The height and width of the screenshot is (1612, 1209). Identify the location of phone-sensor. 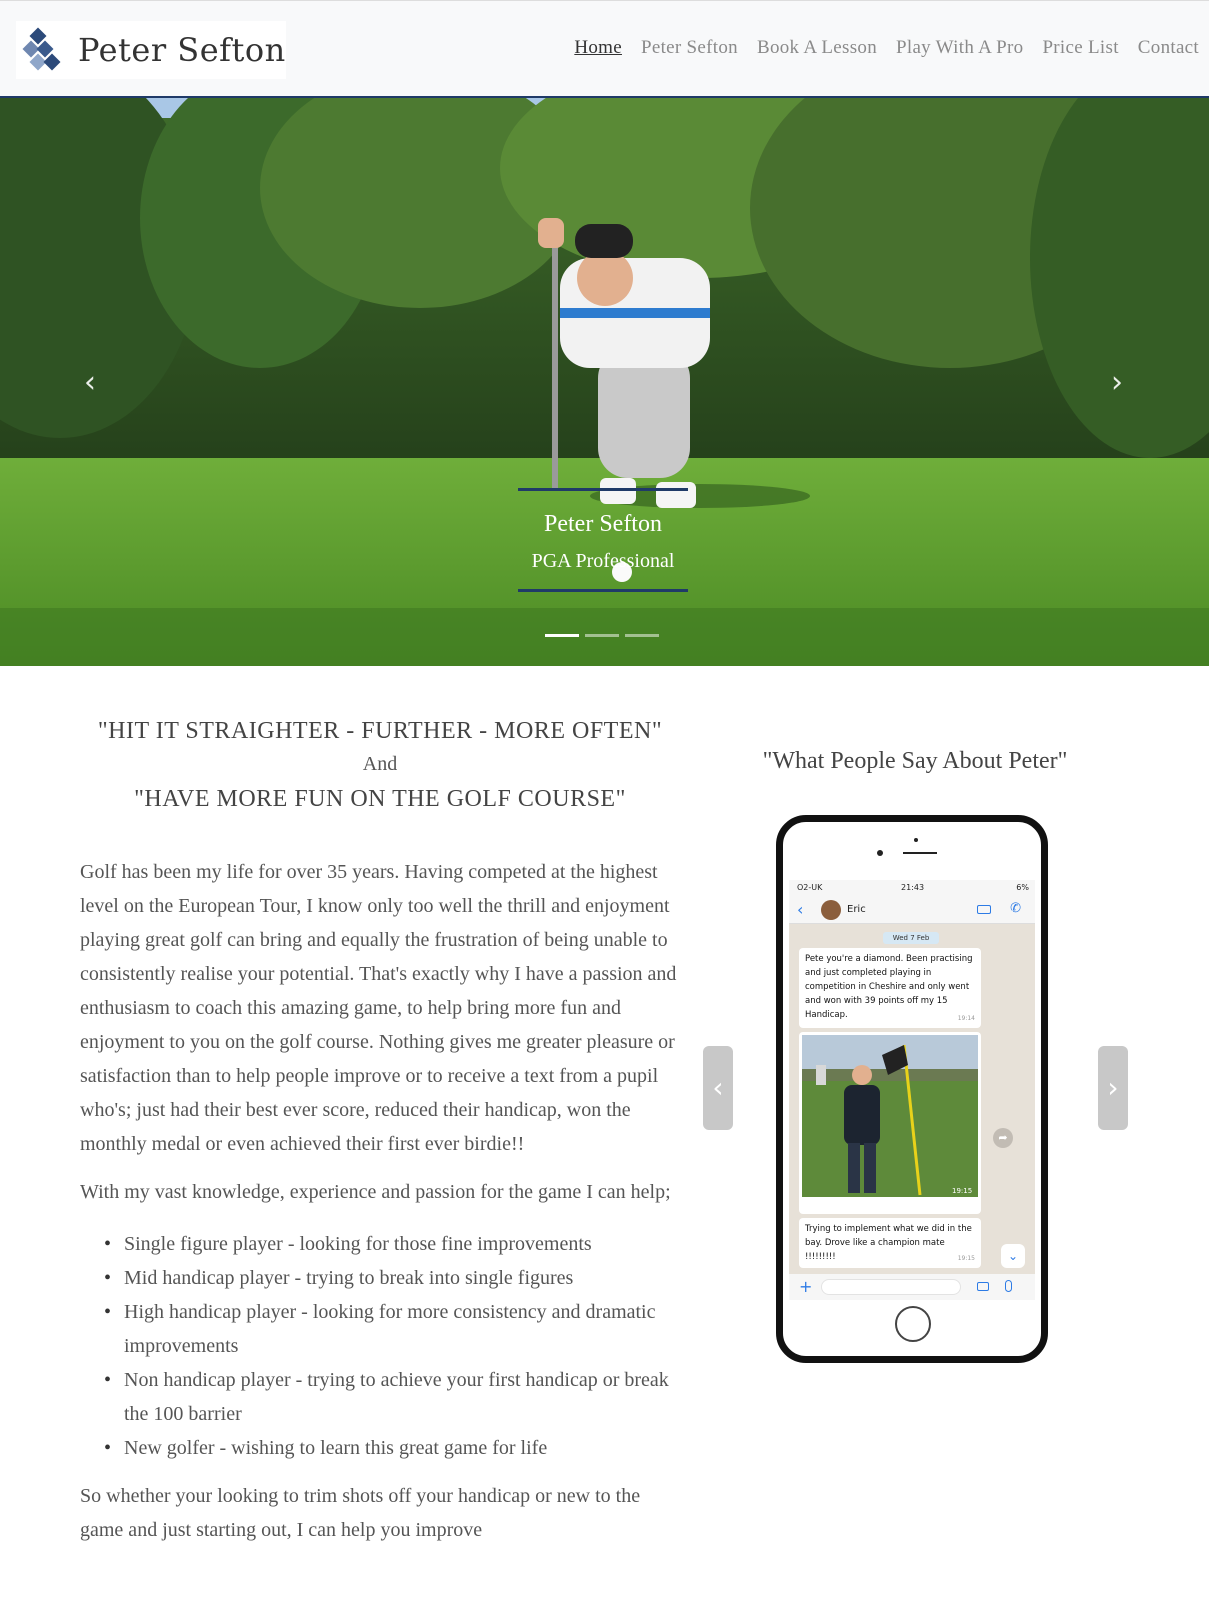
(916, 840).